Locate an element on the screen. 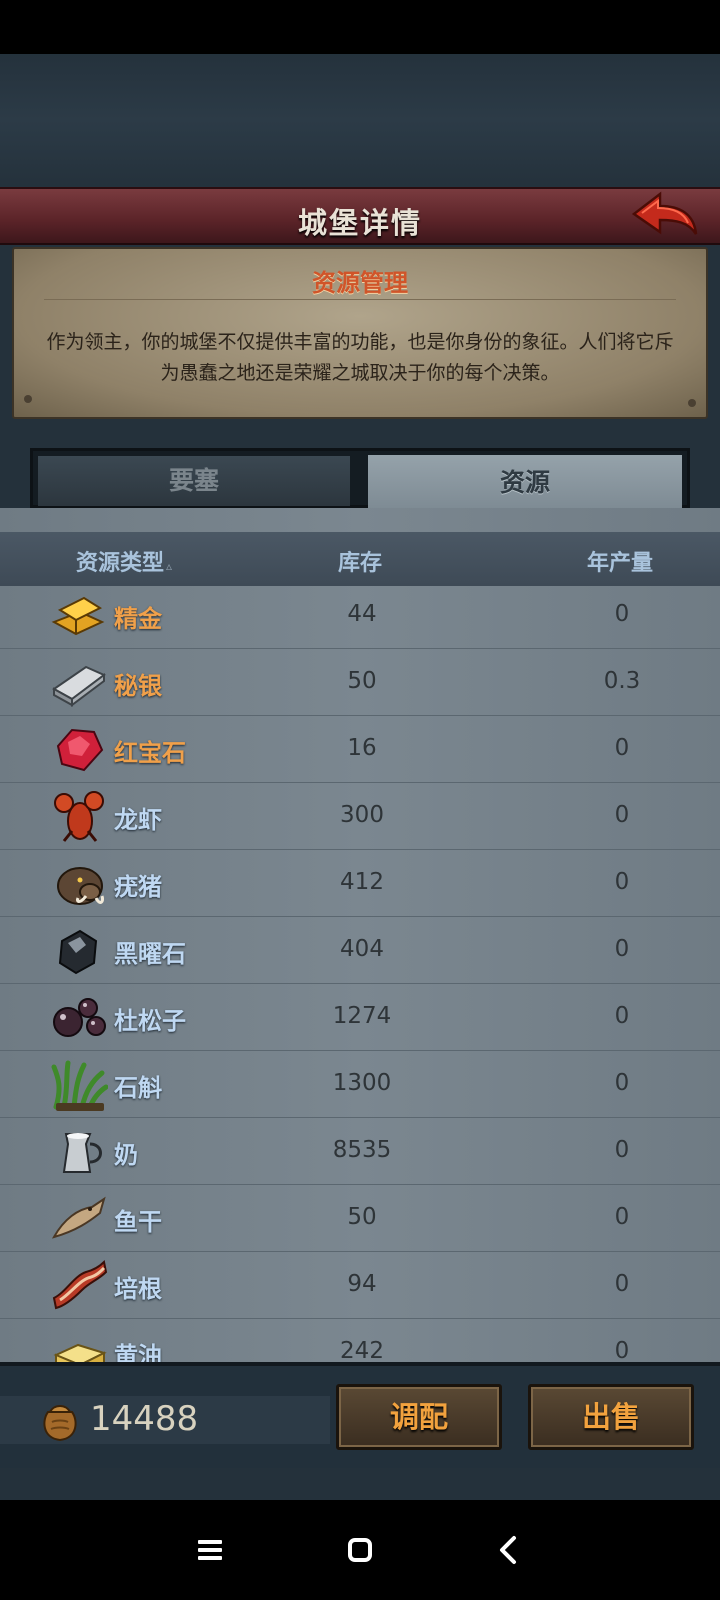 This screenshot has width=720, height=1600. resource-name: 精金 is located at coordinates (138, 619).